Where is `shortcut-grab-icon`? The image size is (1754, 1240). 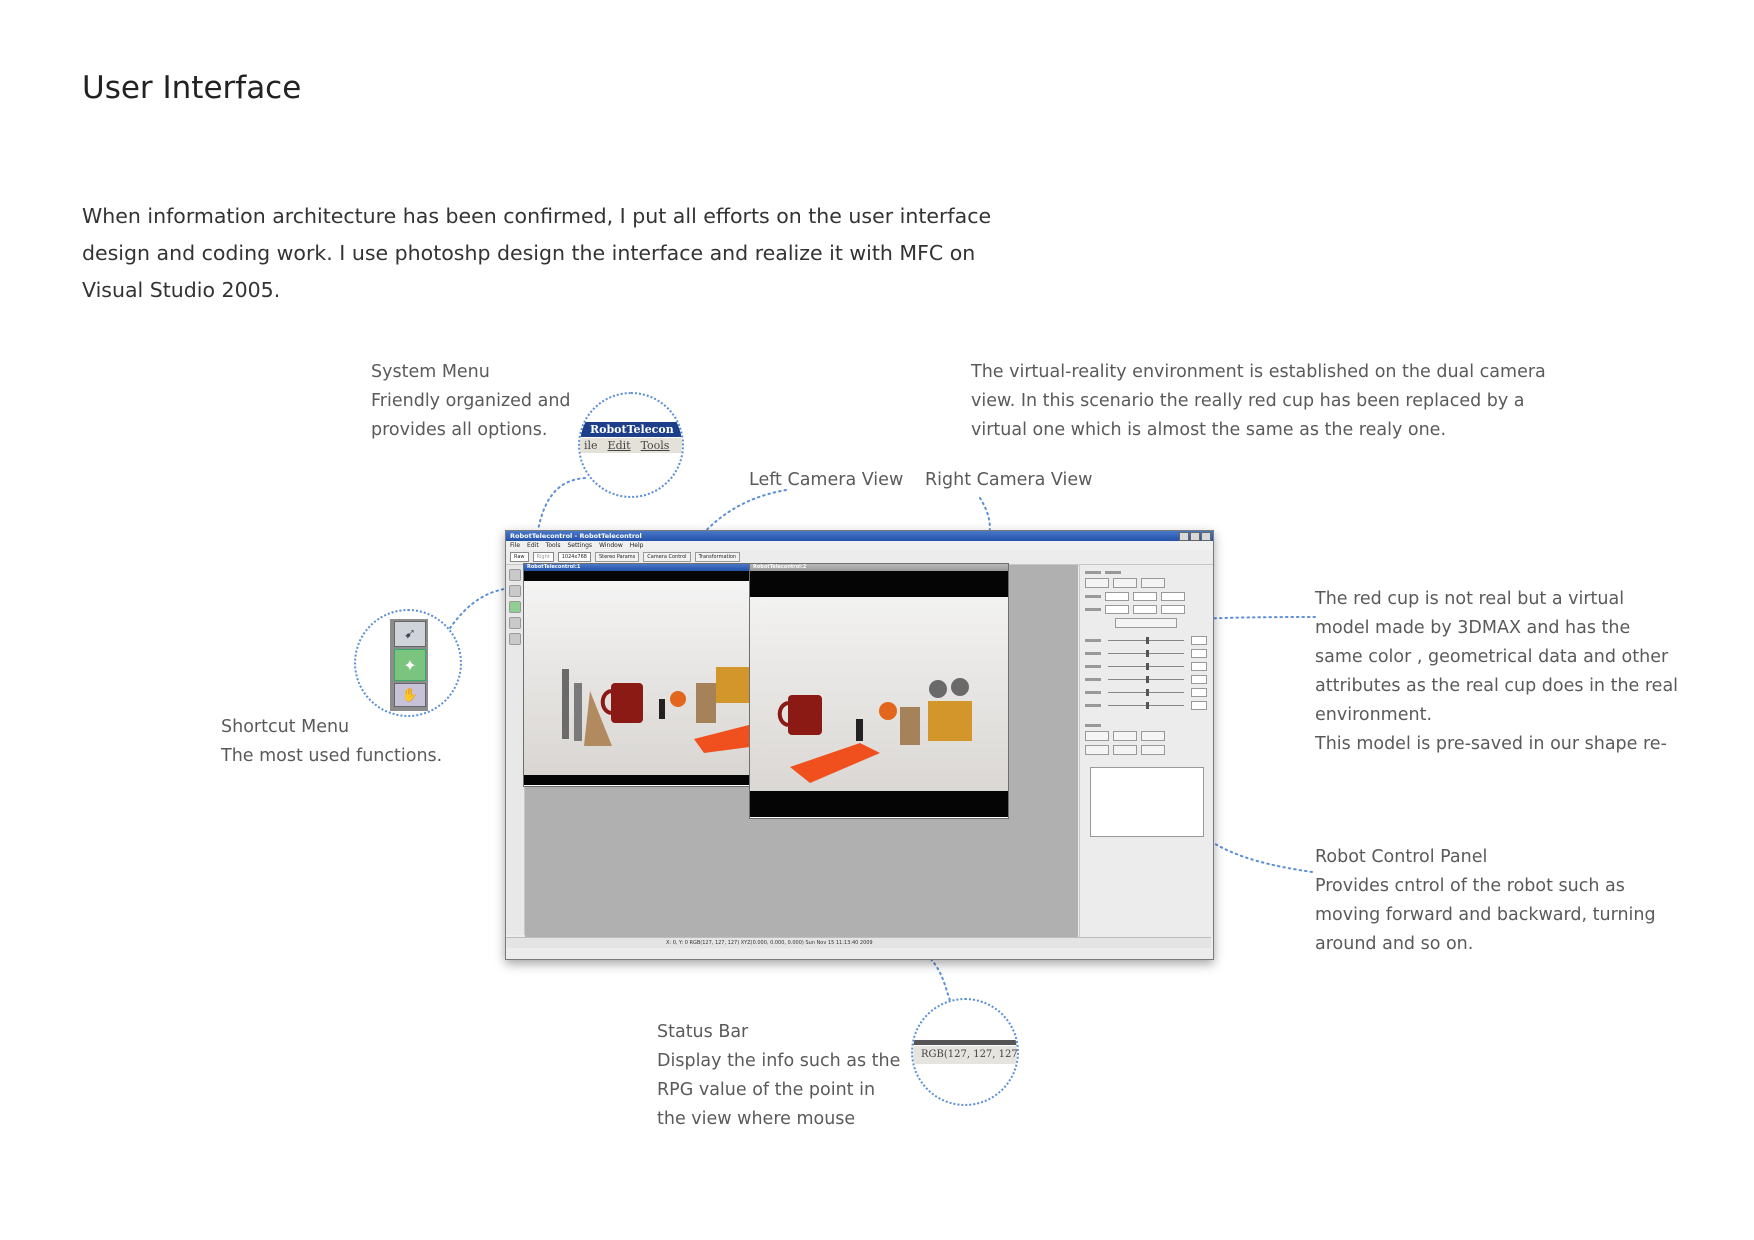
shortcut-grab-icon is located at coordinates (515, 623).